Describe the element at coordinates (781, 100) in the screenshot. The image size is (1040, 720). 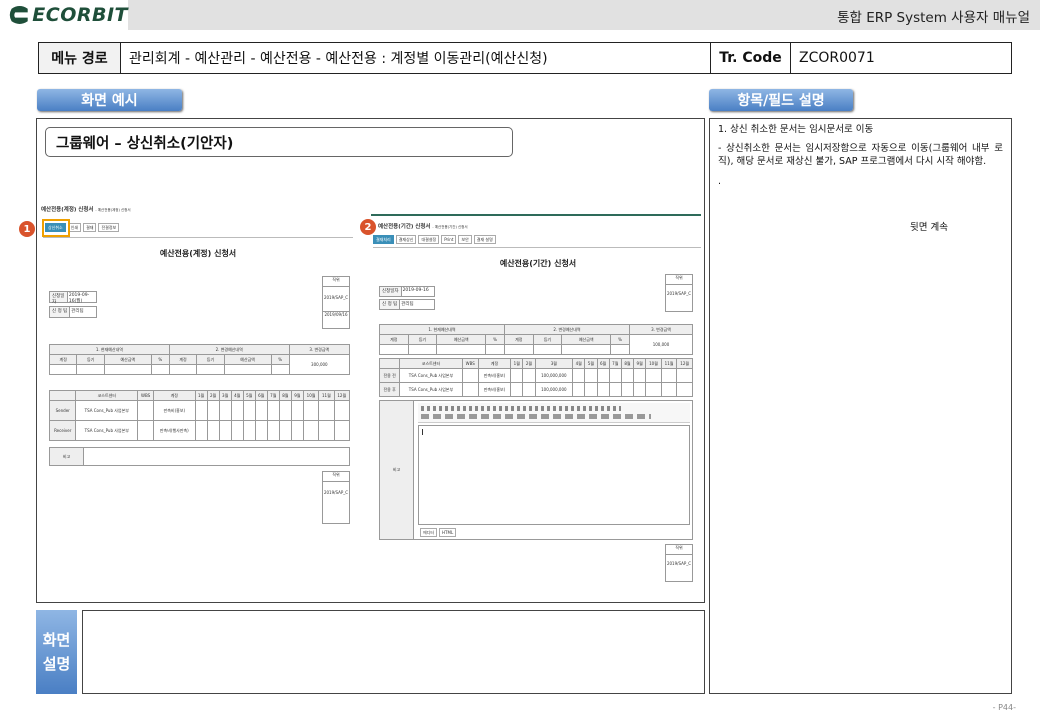
I see `field-description-heading: 항목/필드 설명` at that location.